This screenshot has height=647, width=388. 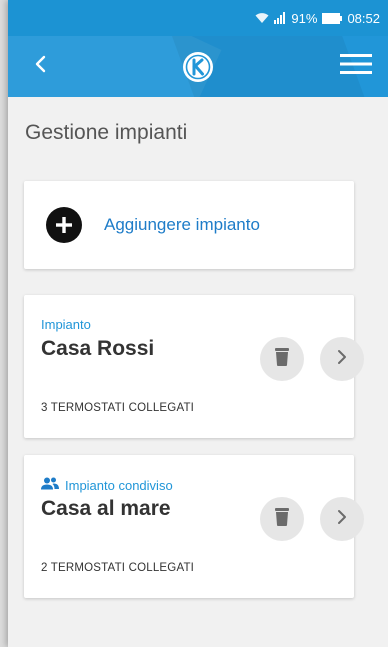 I want to click on menu-button, so click(x=356, y=67).